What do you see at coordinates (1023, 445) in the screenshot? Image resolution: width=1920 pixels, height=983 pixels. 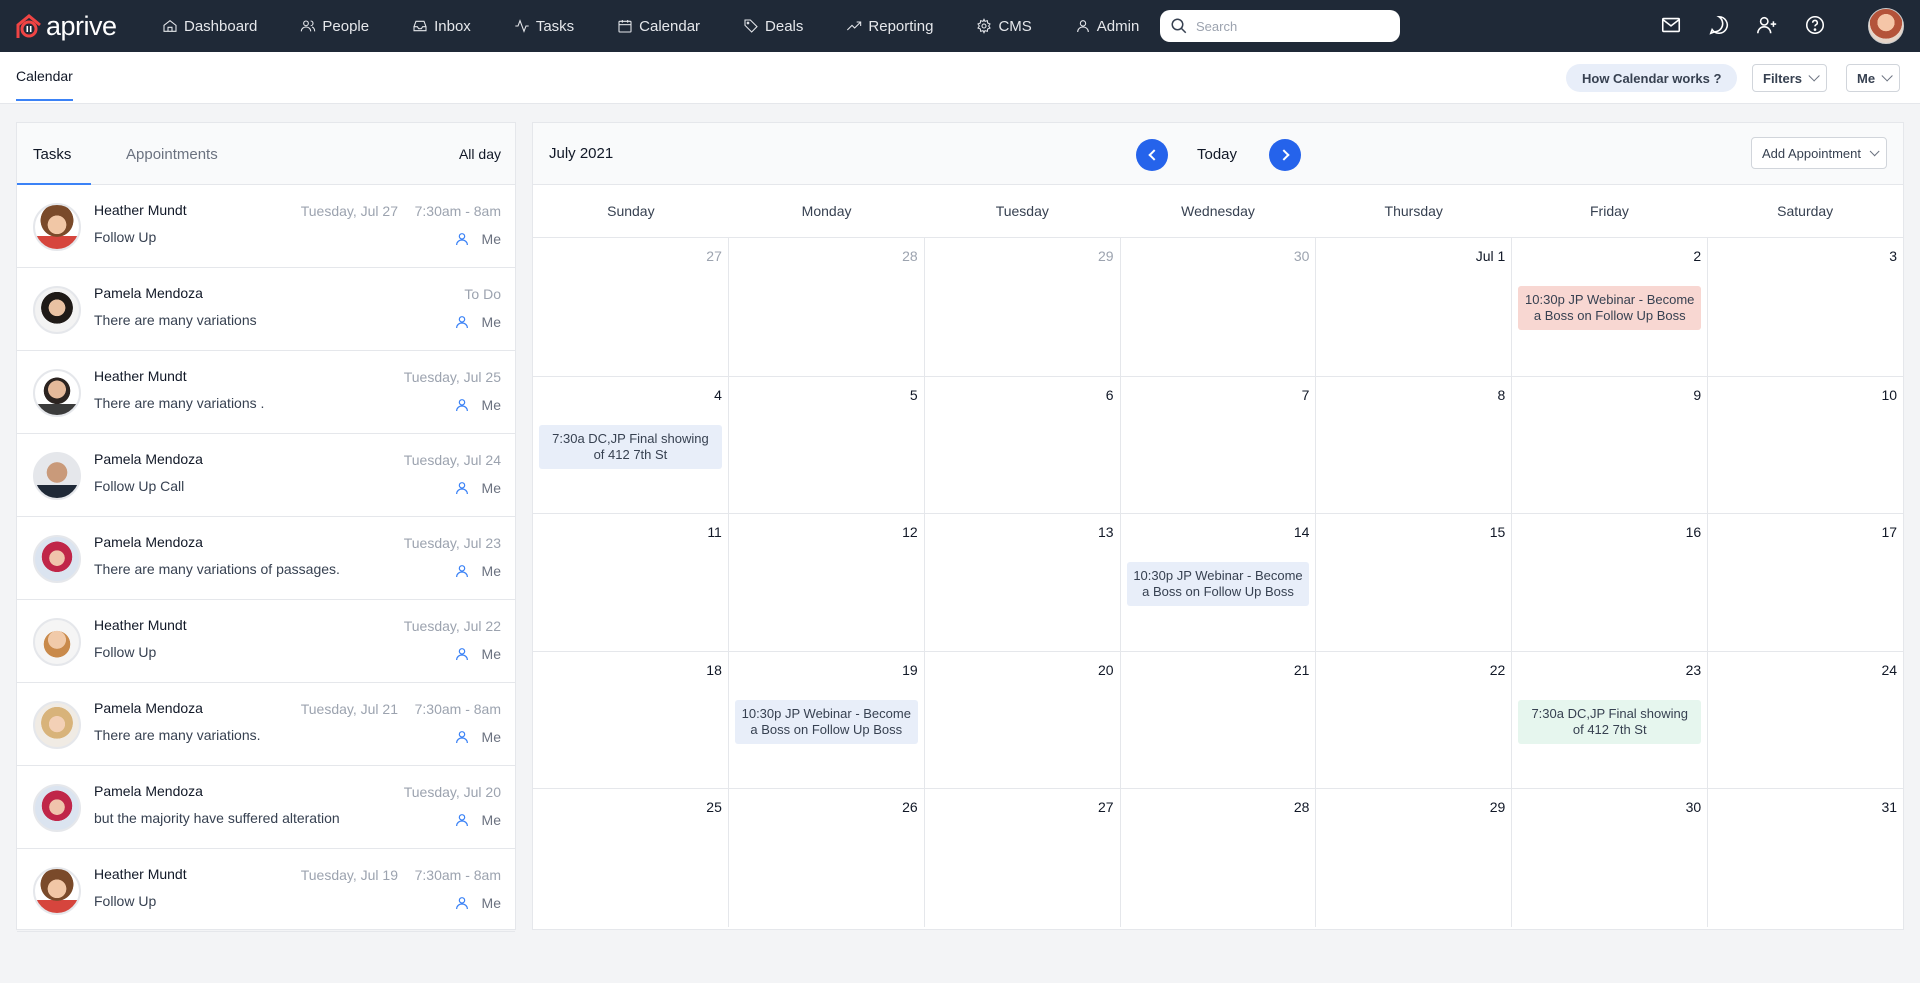 I see `day-cell: 6` at bounding box center [1023, 445].